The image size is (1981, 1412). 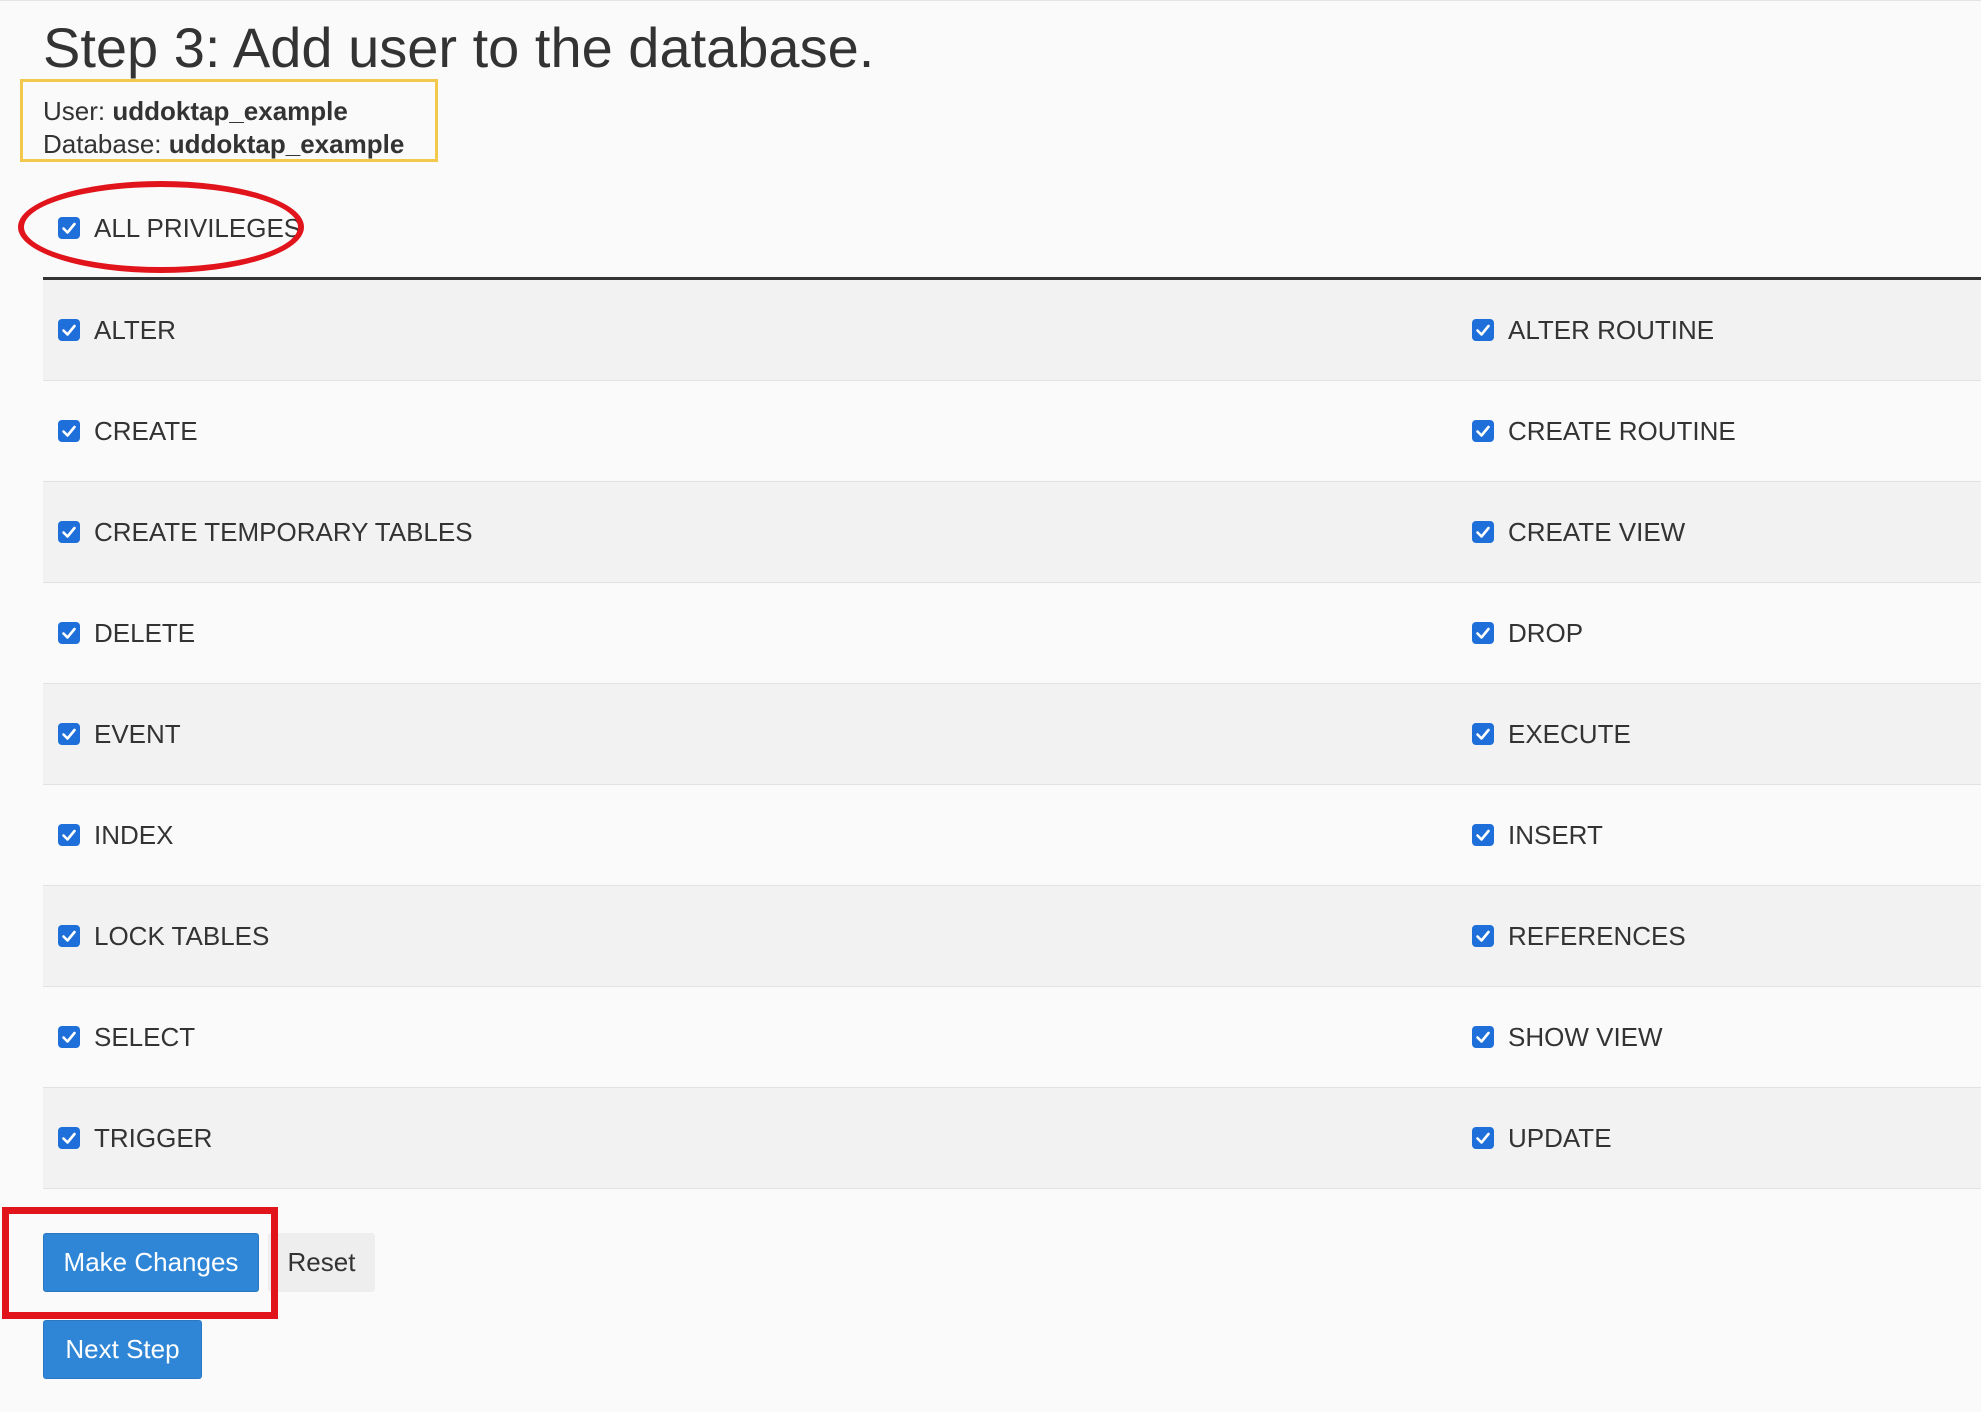 I want to click on privilege-option: CREATE ROUTINE, so click(x=1604, y=431).